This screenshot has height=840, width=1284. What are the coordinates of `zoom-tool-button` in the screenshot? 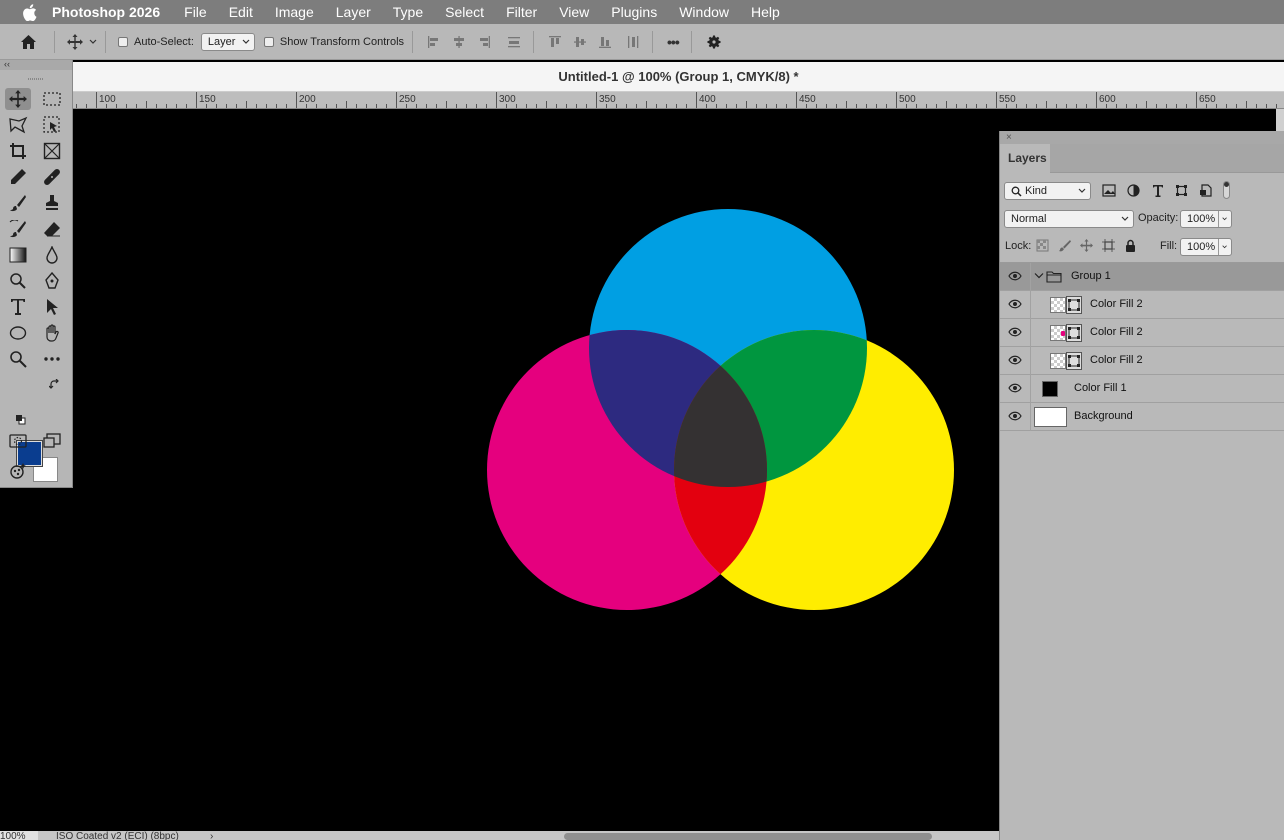 It's located at (18, 359).